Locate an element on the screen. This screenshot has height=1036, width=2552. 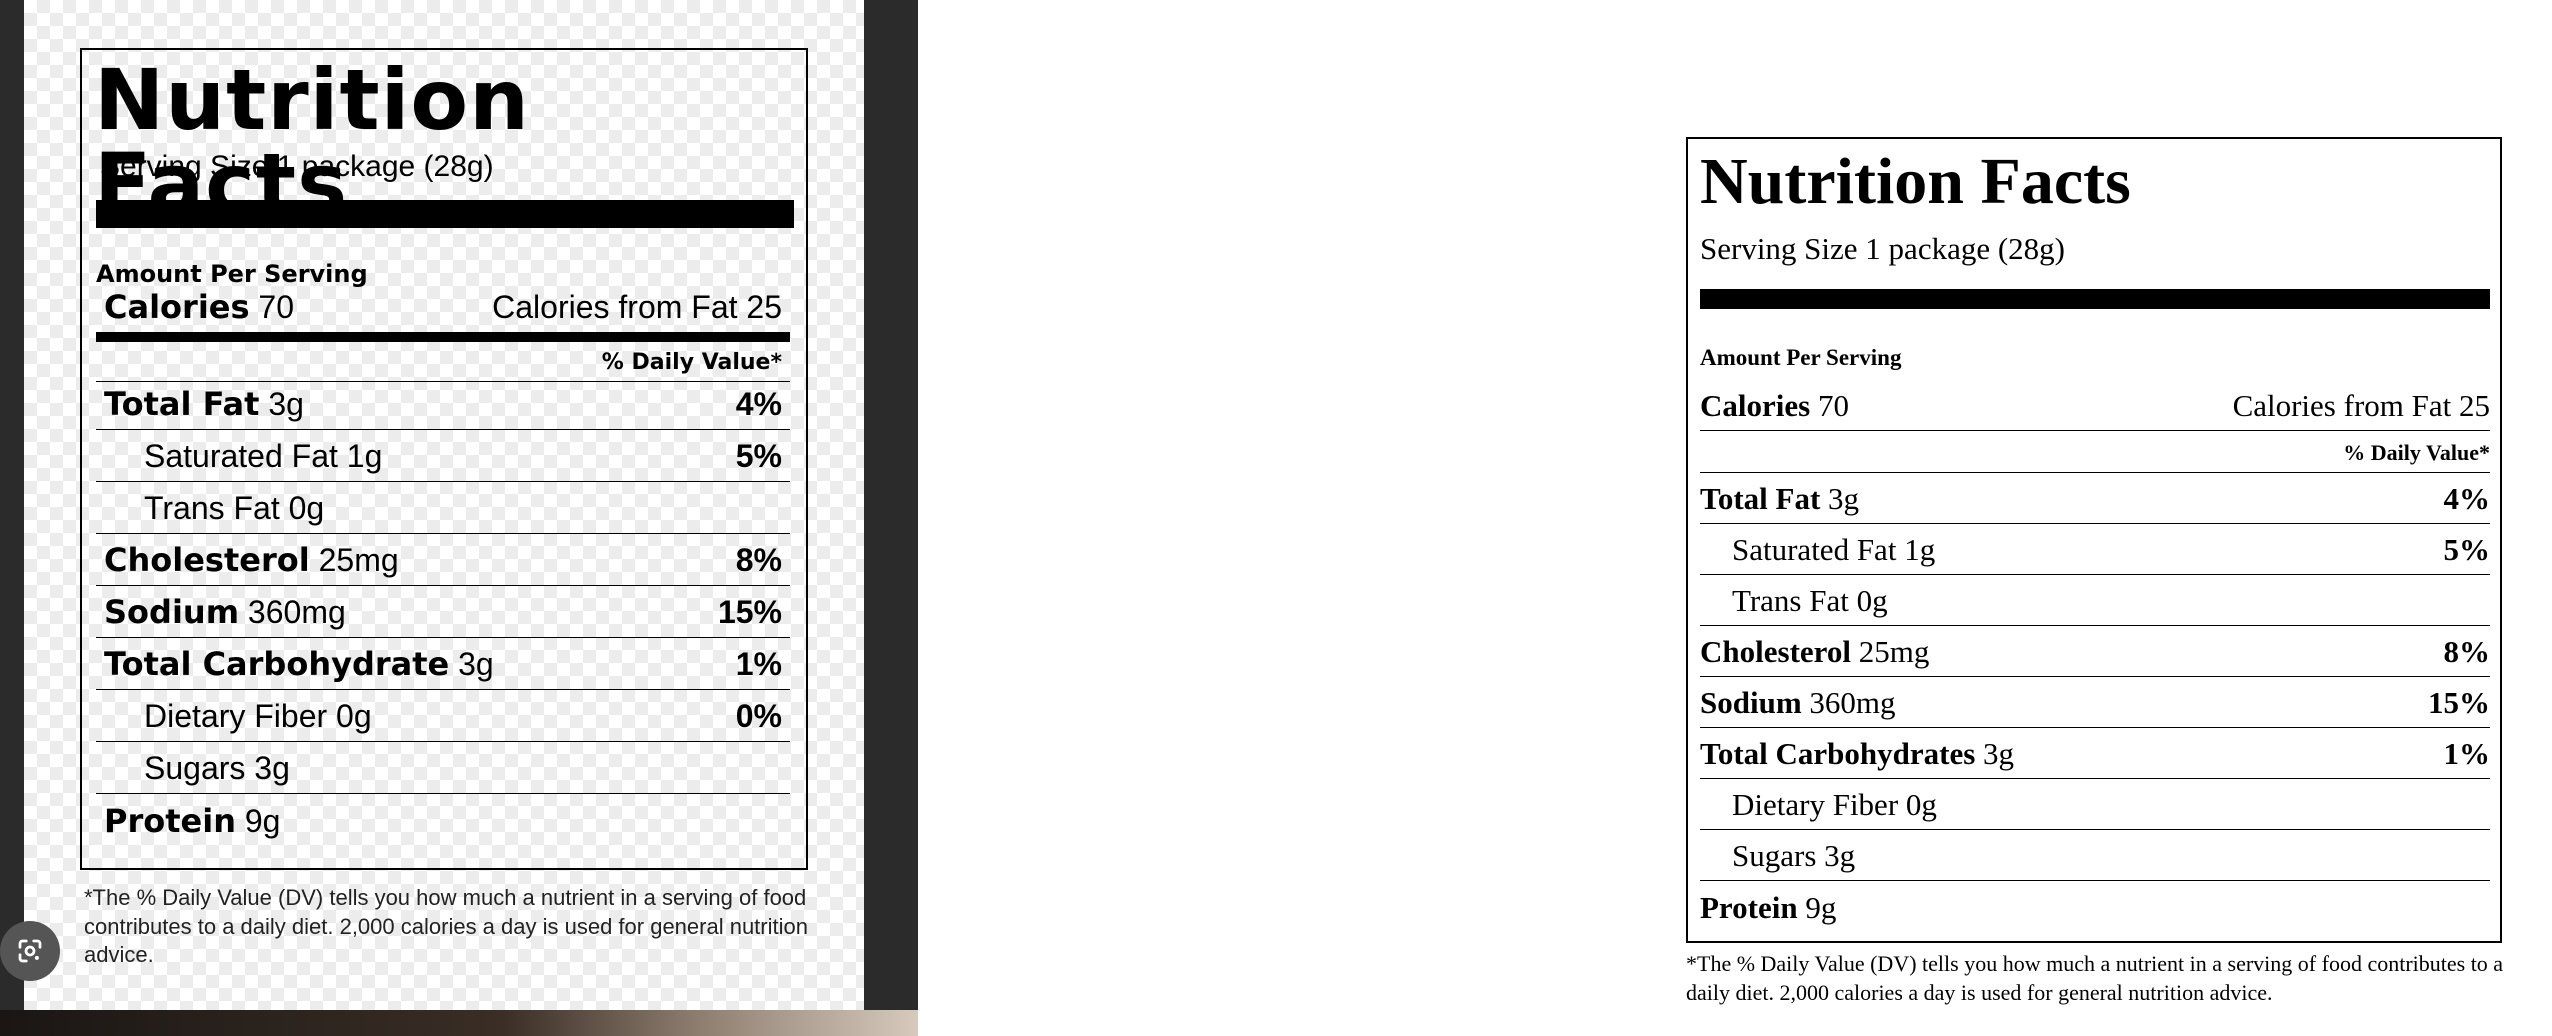
nutrient-row-dietary-fiber: Dietary Fiber 0g 0% is located at coordinates (443, 718).